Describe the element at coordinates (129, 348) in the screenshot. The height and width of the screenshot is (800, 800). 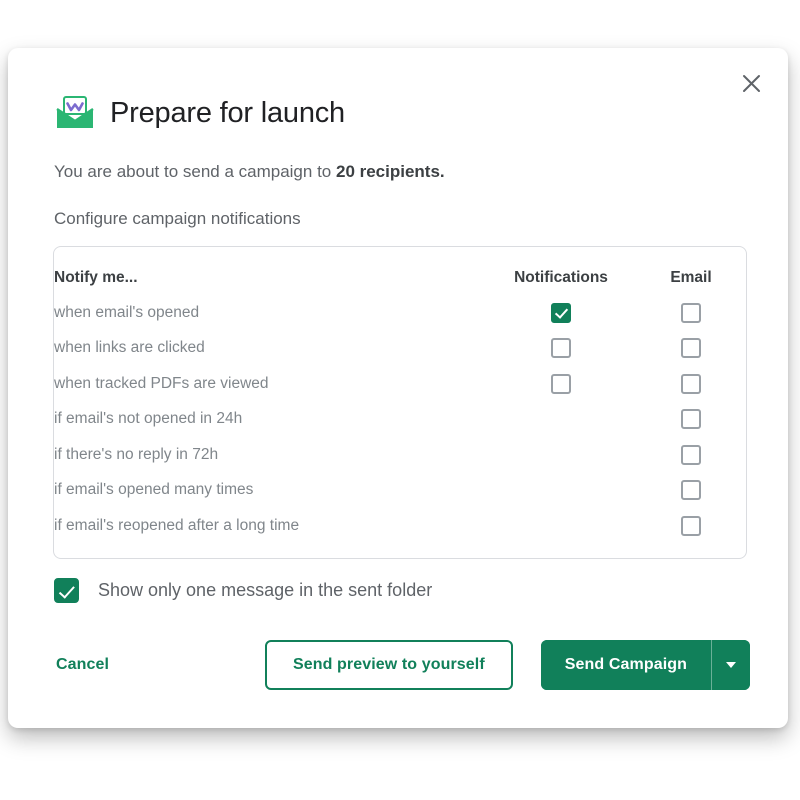
I see `row-label: when links are clicked` at that location.